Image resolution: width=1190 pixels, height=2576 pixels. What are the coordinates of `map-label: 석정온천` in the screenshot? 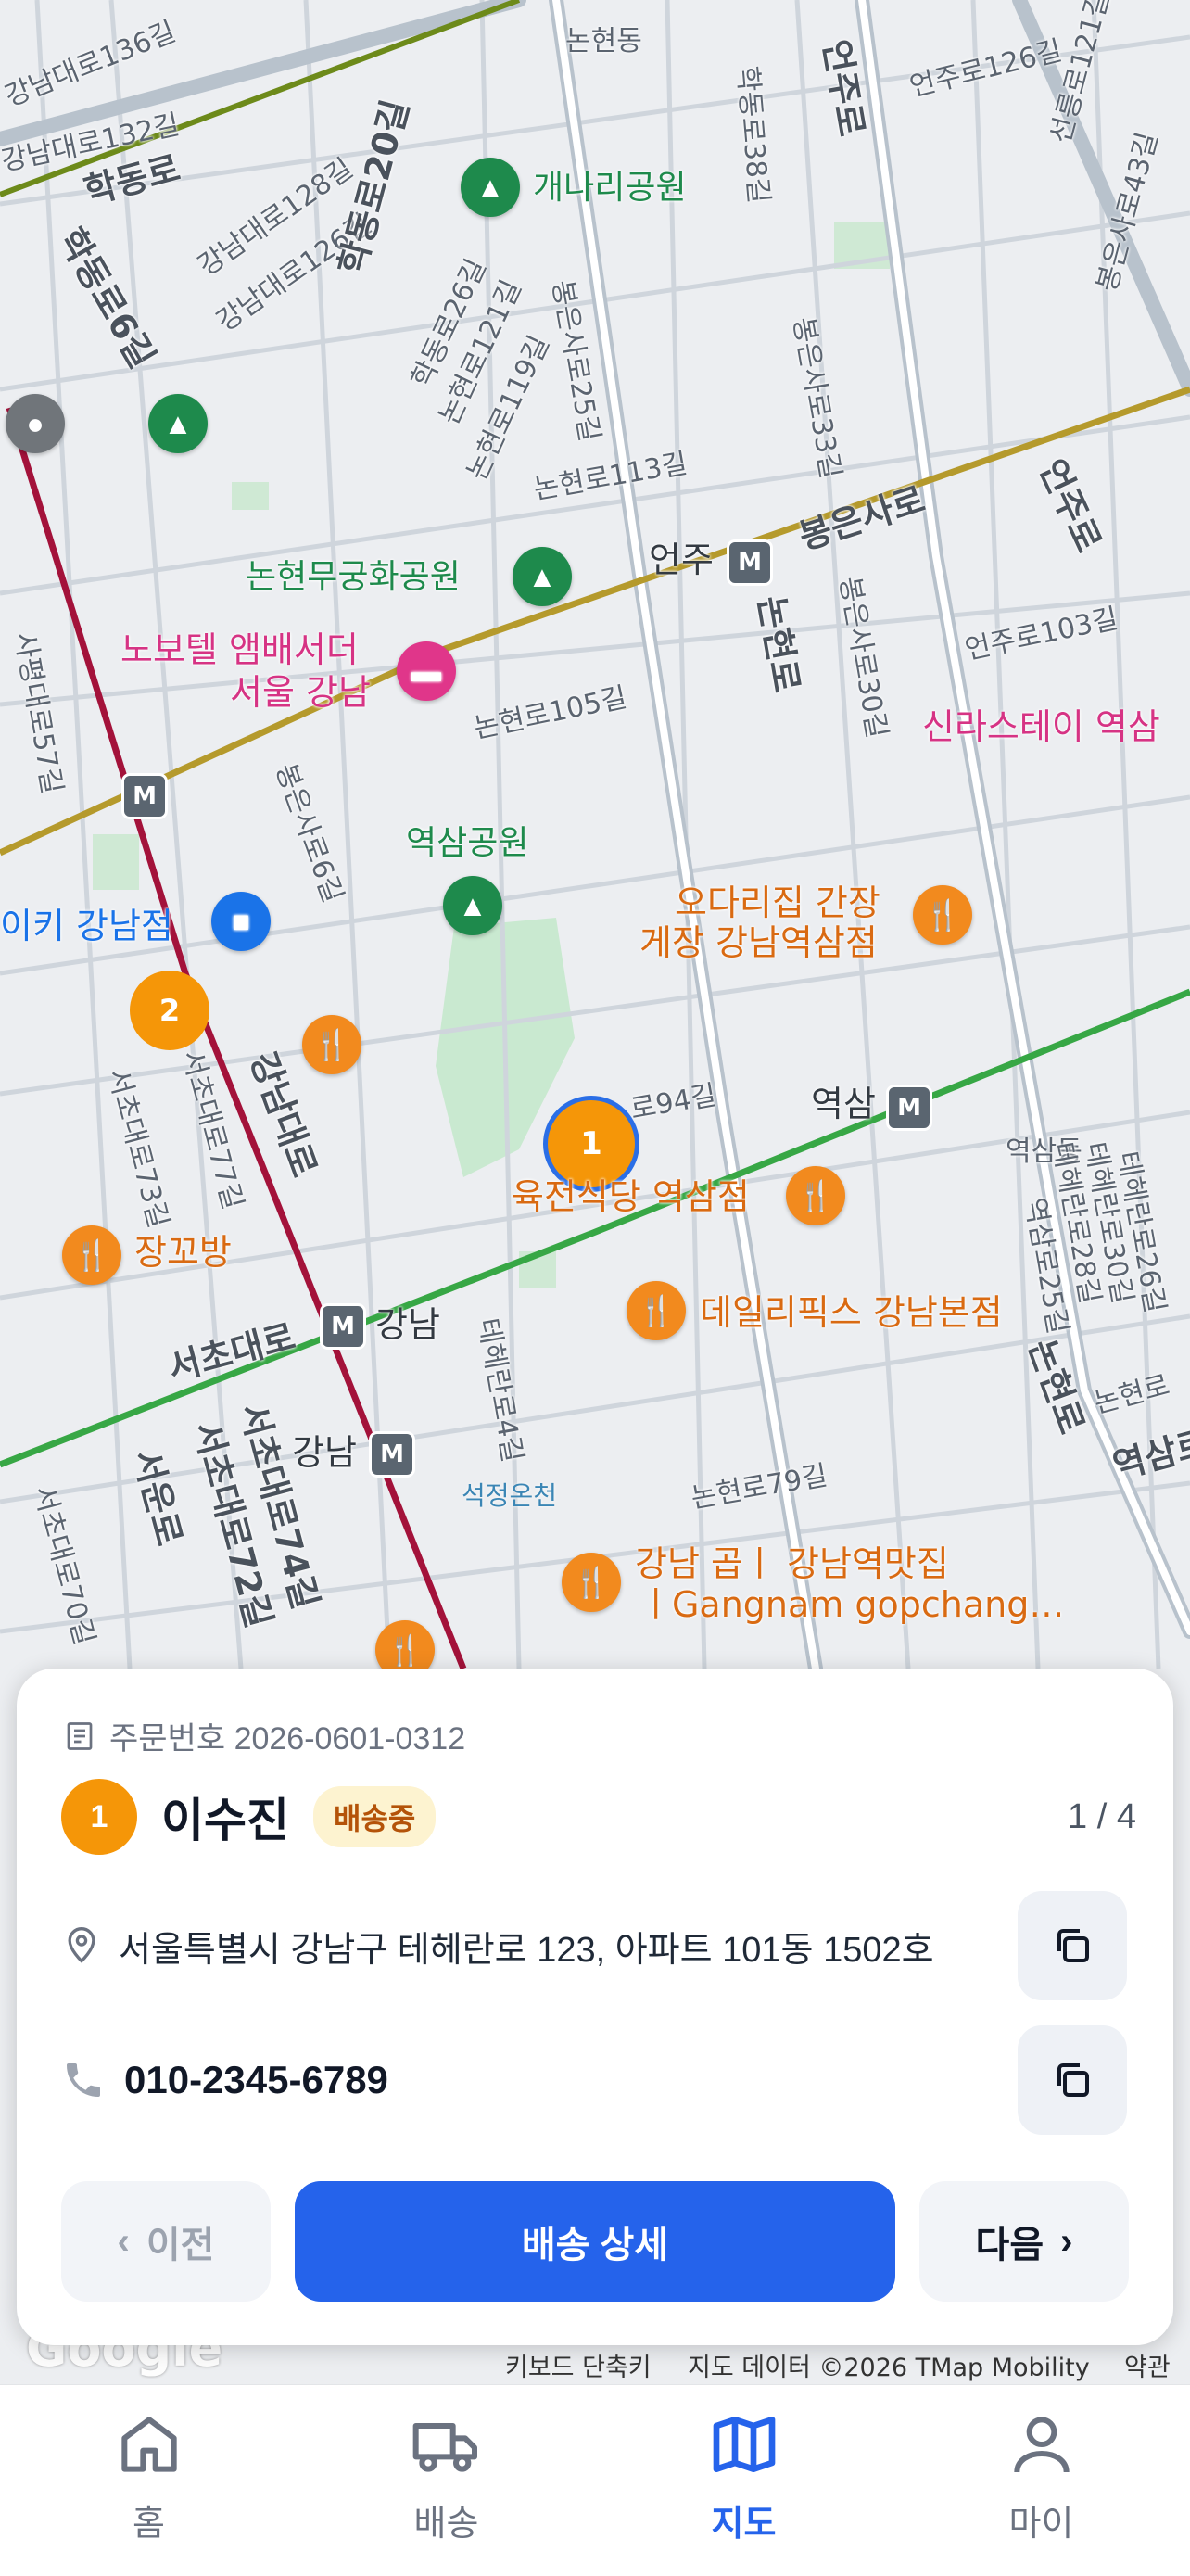 It's located at (510, 1495).